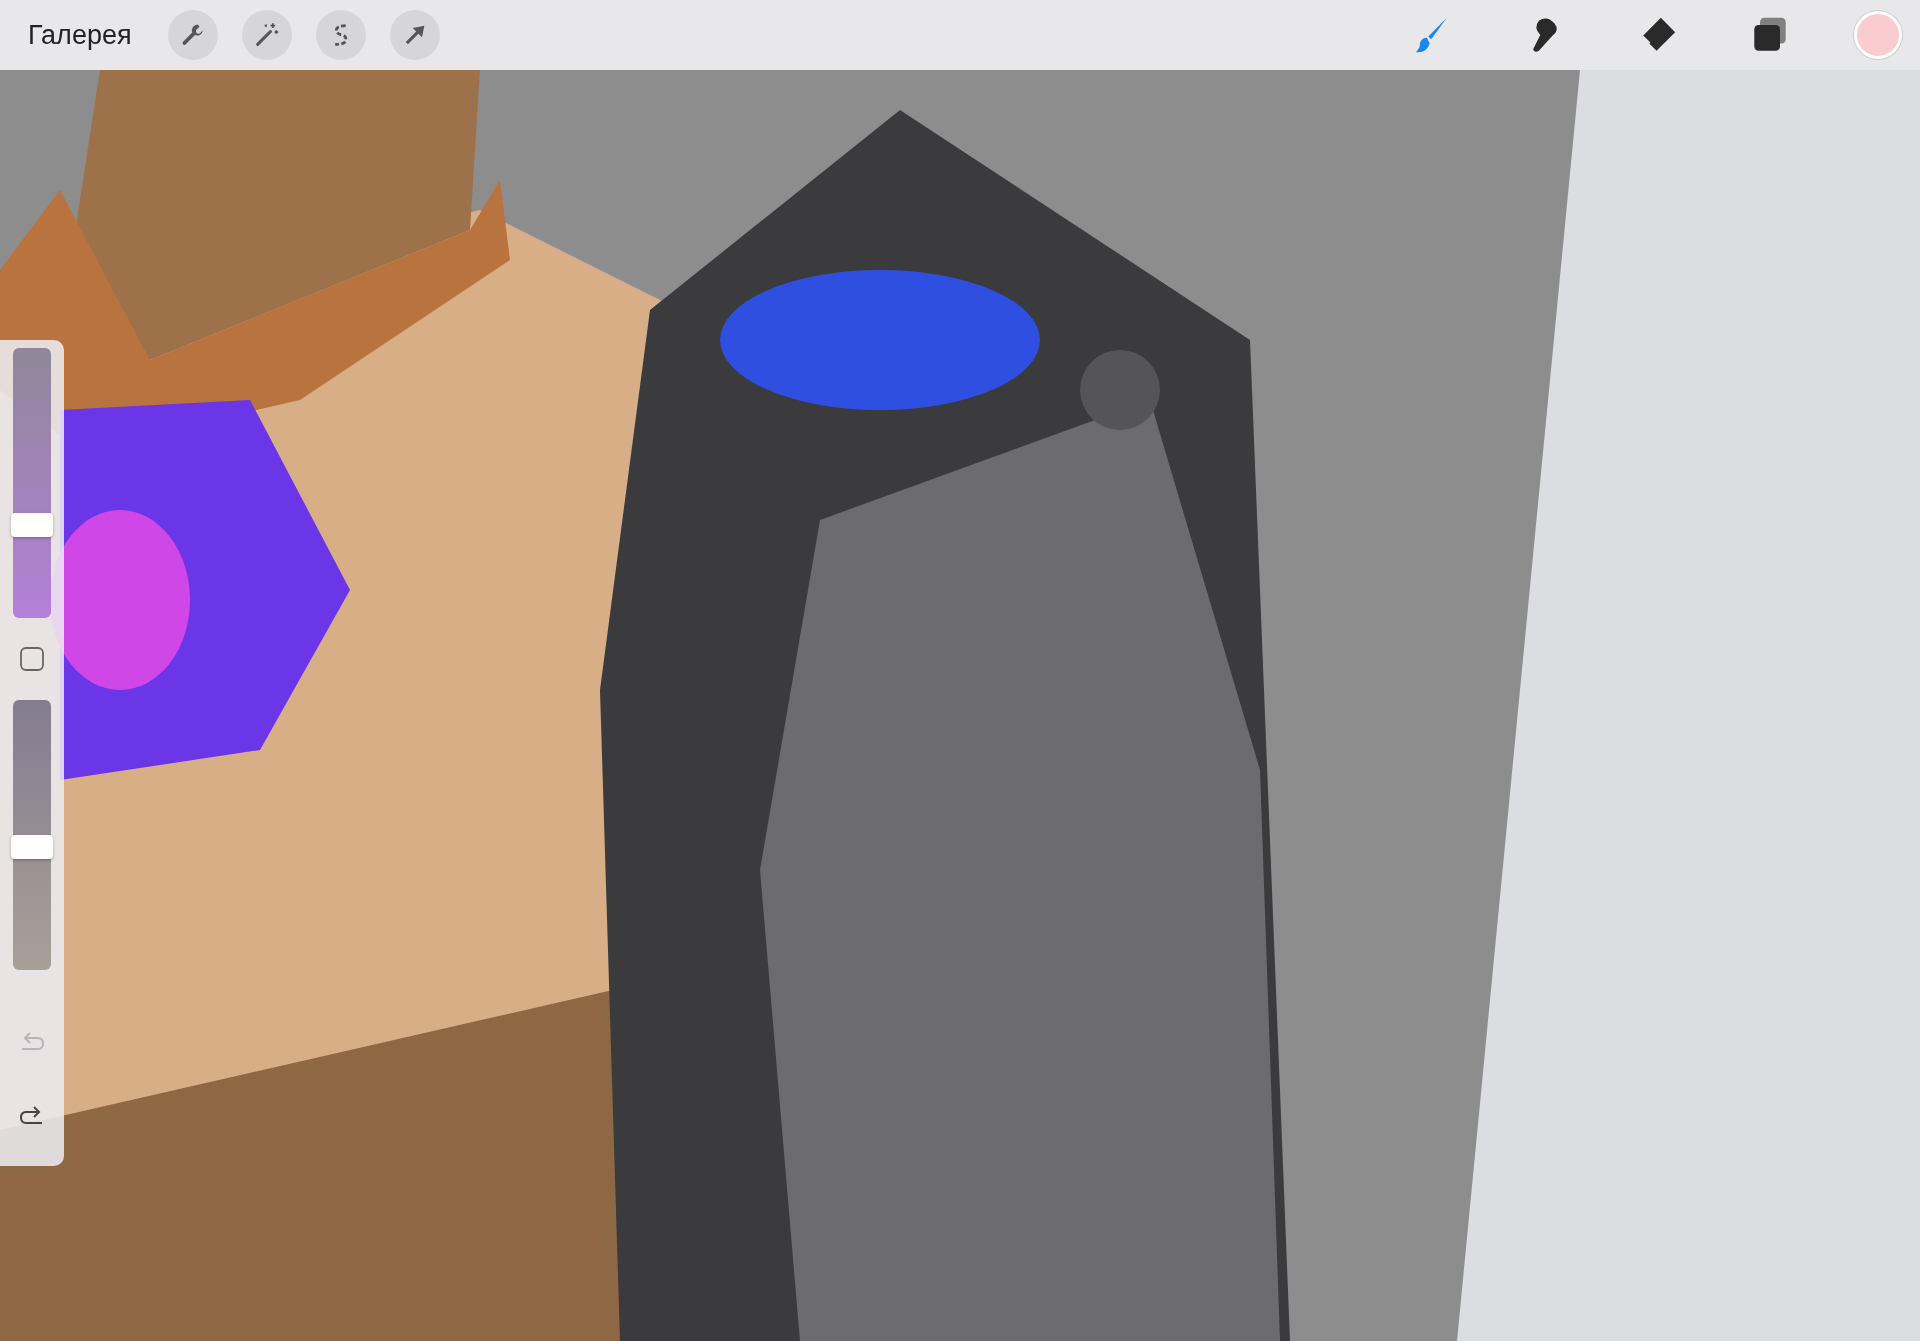 The height and width of the screenshot is (1341, 1920). I want to click on opacity-slider, so click(32, 835).